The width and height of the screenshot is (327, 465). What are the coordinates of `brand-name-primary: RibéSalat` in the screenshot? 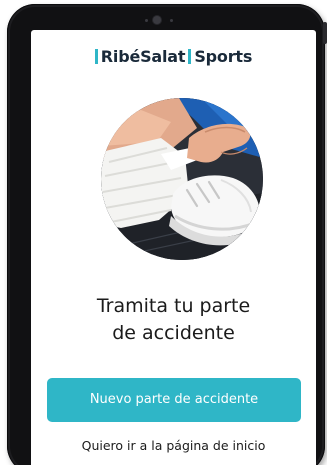 It's located at (143, 56).